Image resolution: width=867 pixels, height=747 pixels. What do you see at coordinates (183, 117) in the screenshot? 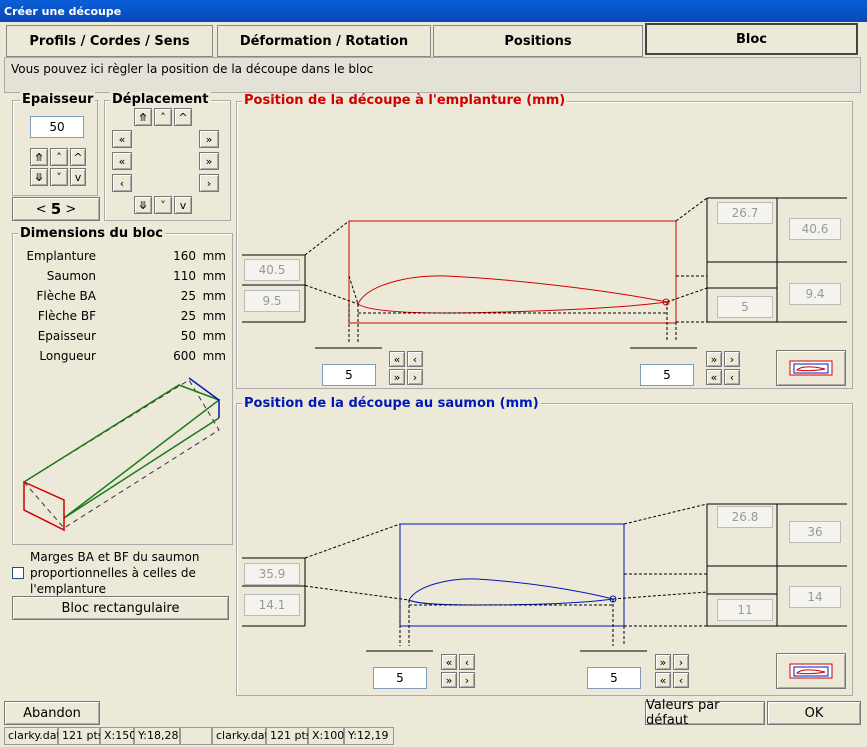
I see `move-up-small-button: ^` at bounding box center [183, 117].